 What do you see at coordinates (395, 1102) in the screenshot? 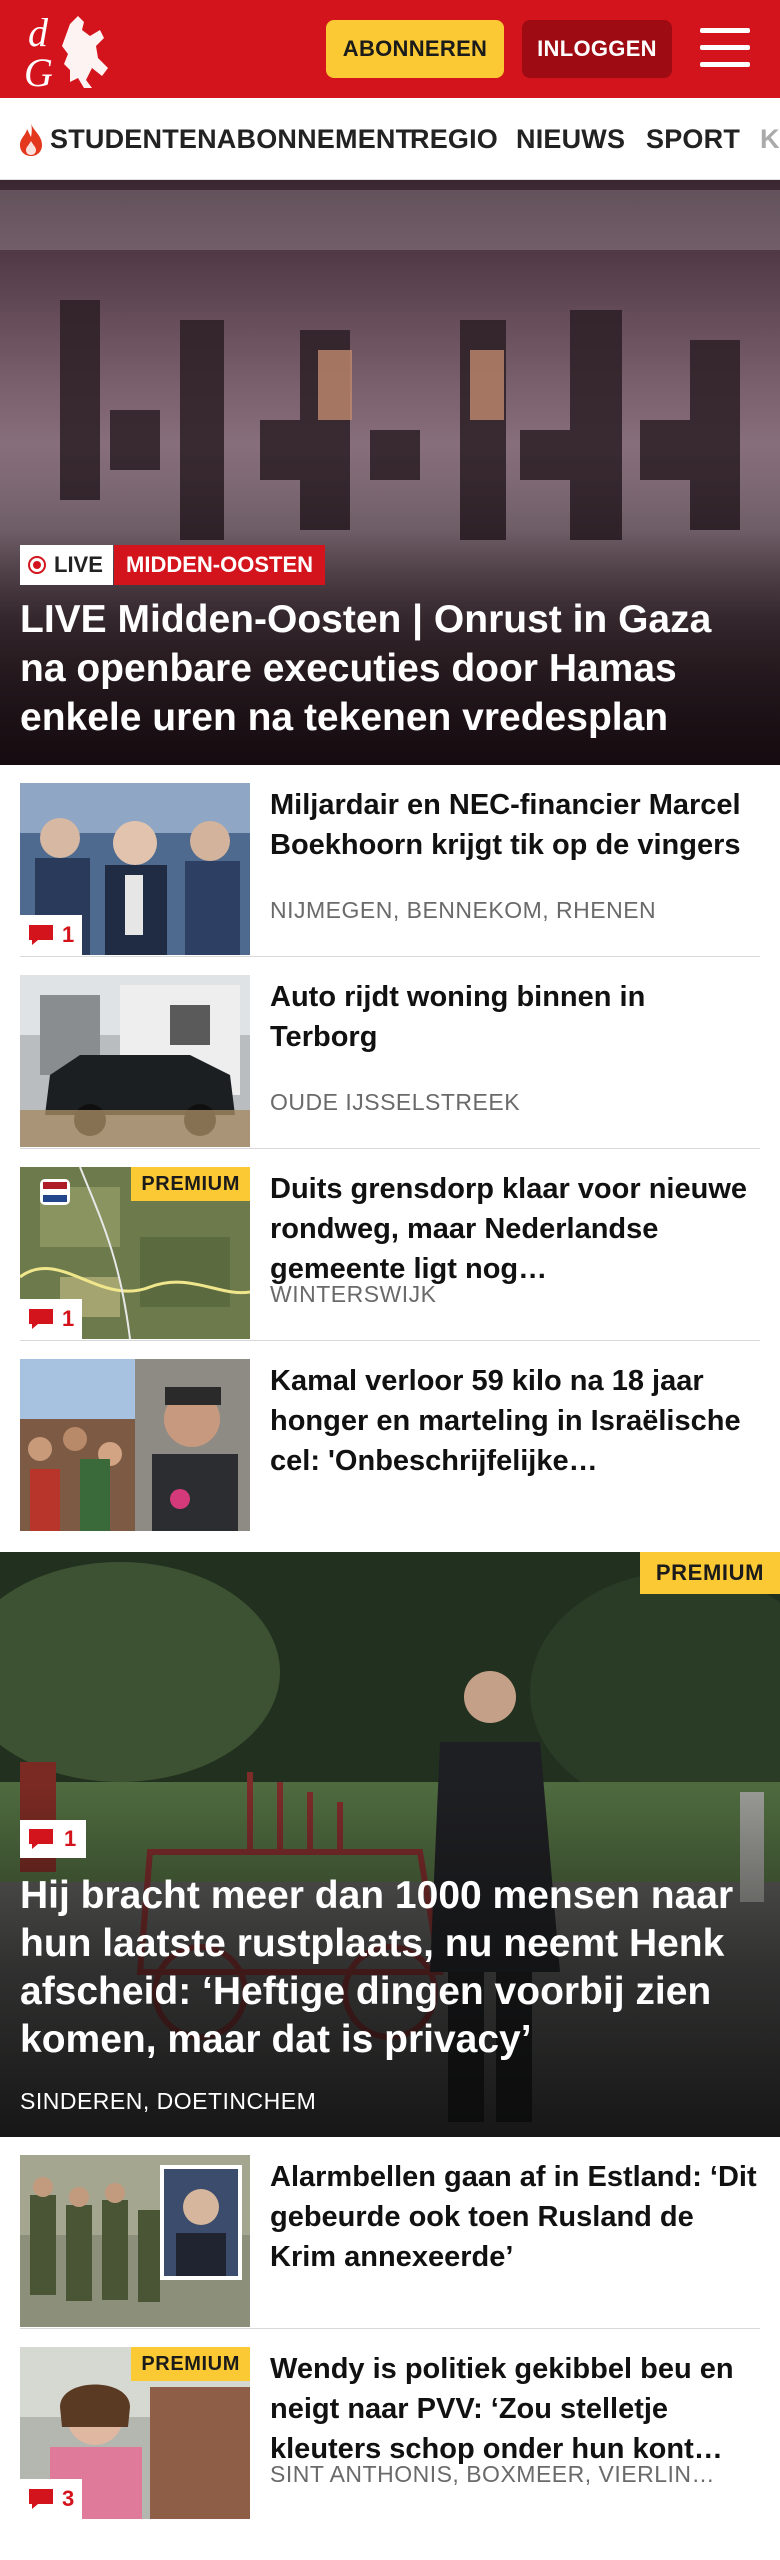
I see `article-location: OUDE IJSSELSTREEK` at bounding box center [395, 1102].